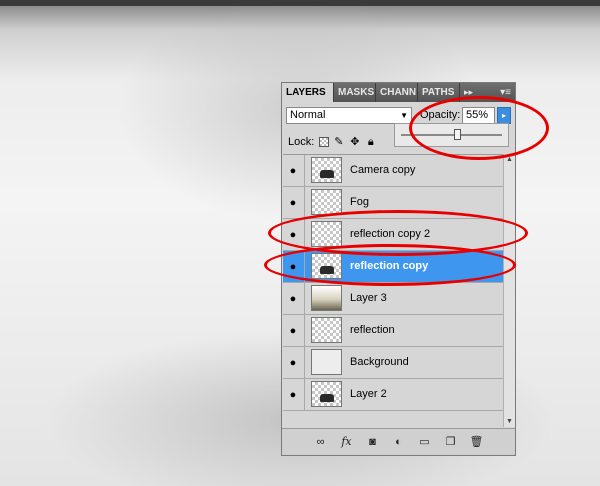  I want to click on layer-row: ● reflection copy 2, so click(393, 235).